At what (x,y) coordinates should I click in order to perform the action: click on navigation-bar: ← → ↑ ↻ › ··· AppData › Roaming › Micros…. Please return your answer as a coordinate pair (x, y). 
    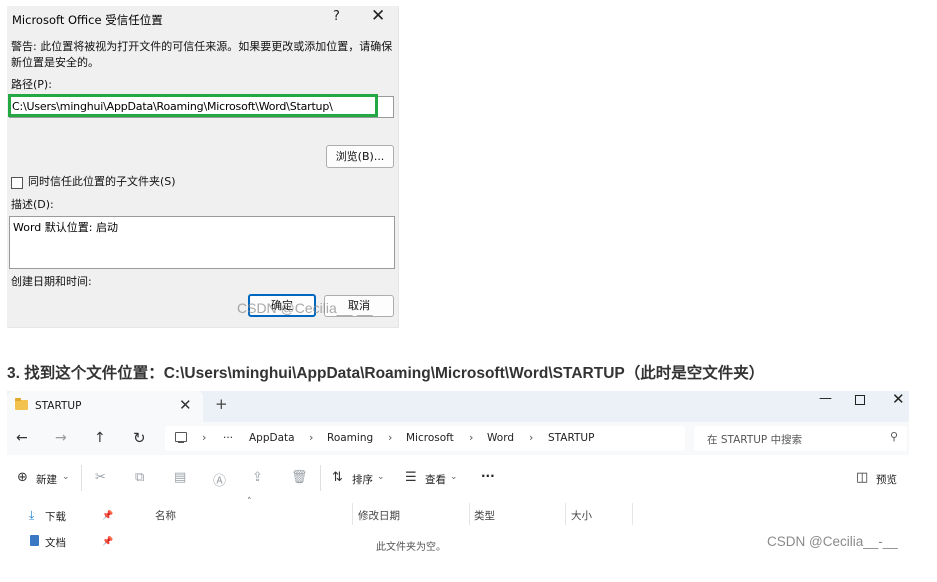
    Looking at the image, I should click on (458, 438).